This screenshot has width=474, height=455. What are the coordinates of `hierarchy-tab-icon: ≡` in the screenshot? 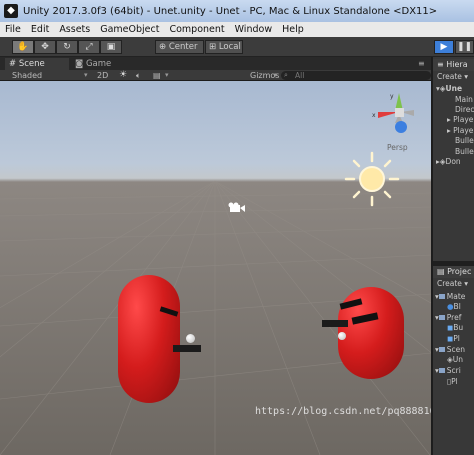 It's located at (440, 64).